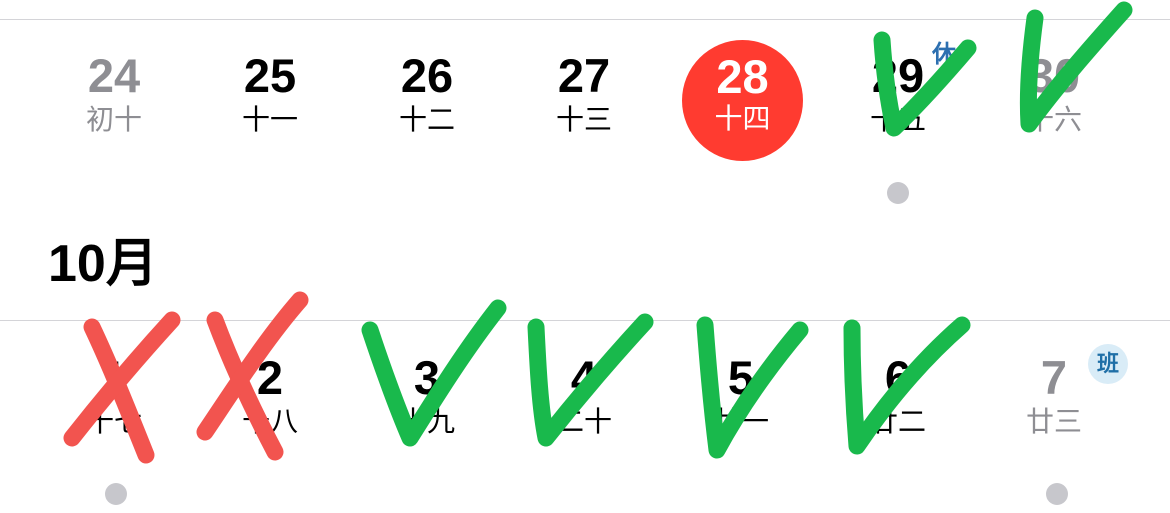 Image resolution: width=1170 pixels, height=513 pixels. Describe the element at coordinates (426, 421) in the screenshot. I see `lunar-date: 十九` at that location.